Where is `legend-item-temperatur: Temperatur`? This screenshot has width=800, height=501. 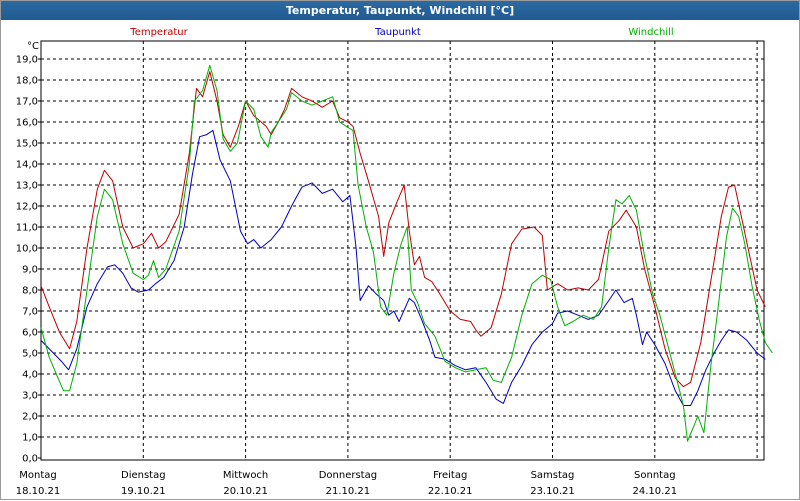
legend-item-temperatur: Temperatur is located at coordinates (158, 32).